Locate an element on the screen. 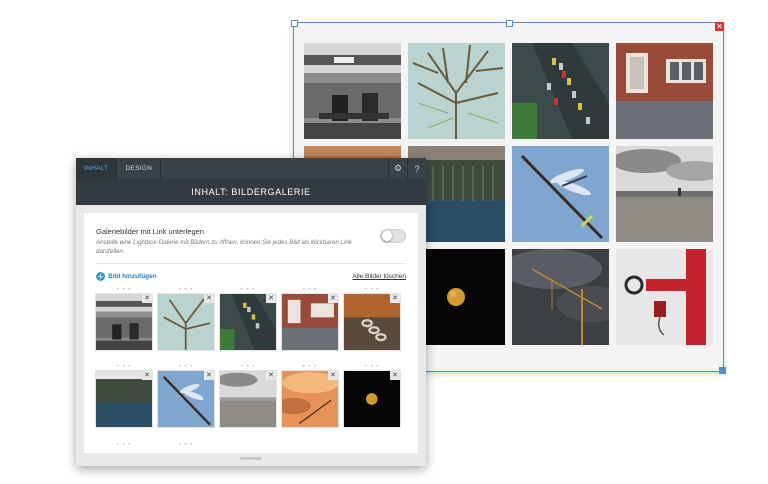  gallery-image-dragonfly is located at coordinates (560, 194).